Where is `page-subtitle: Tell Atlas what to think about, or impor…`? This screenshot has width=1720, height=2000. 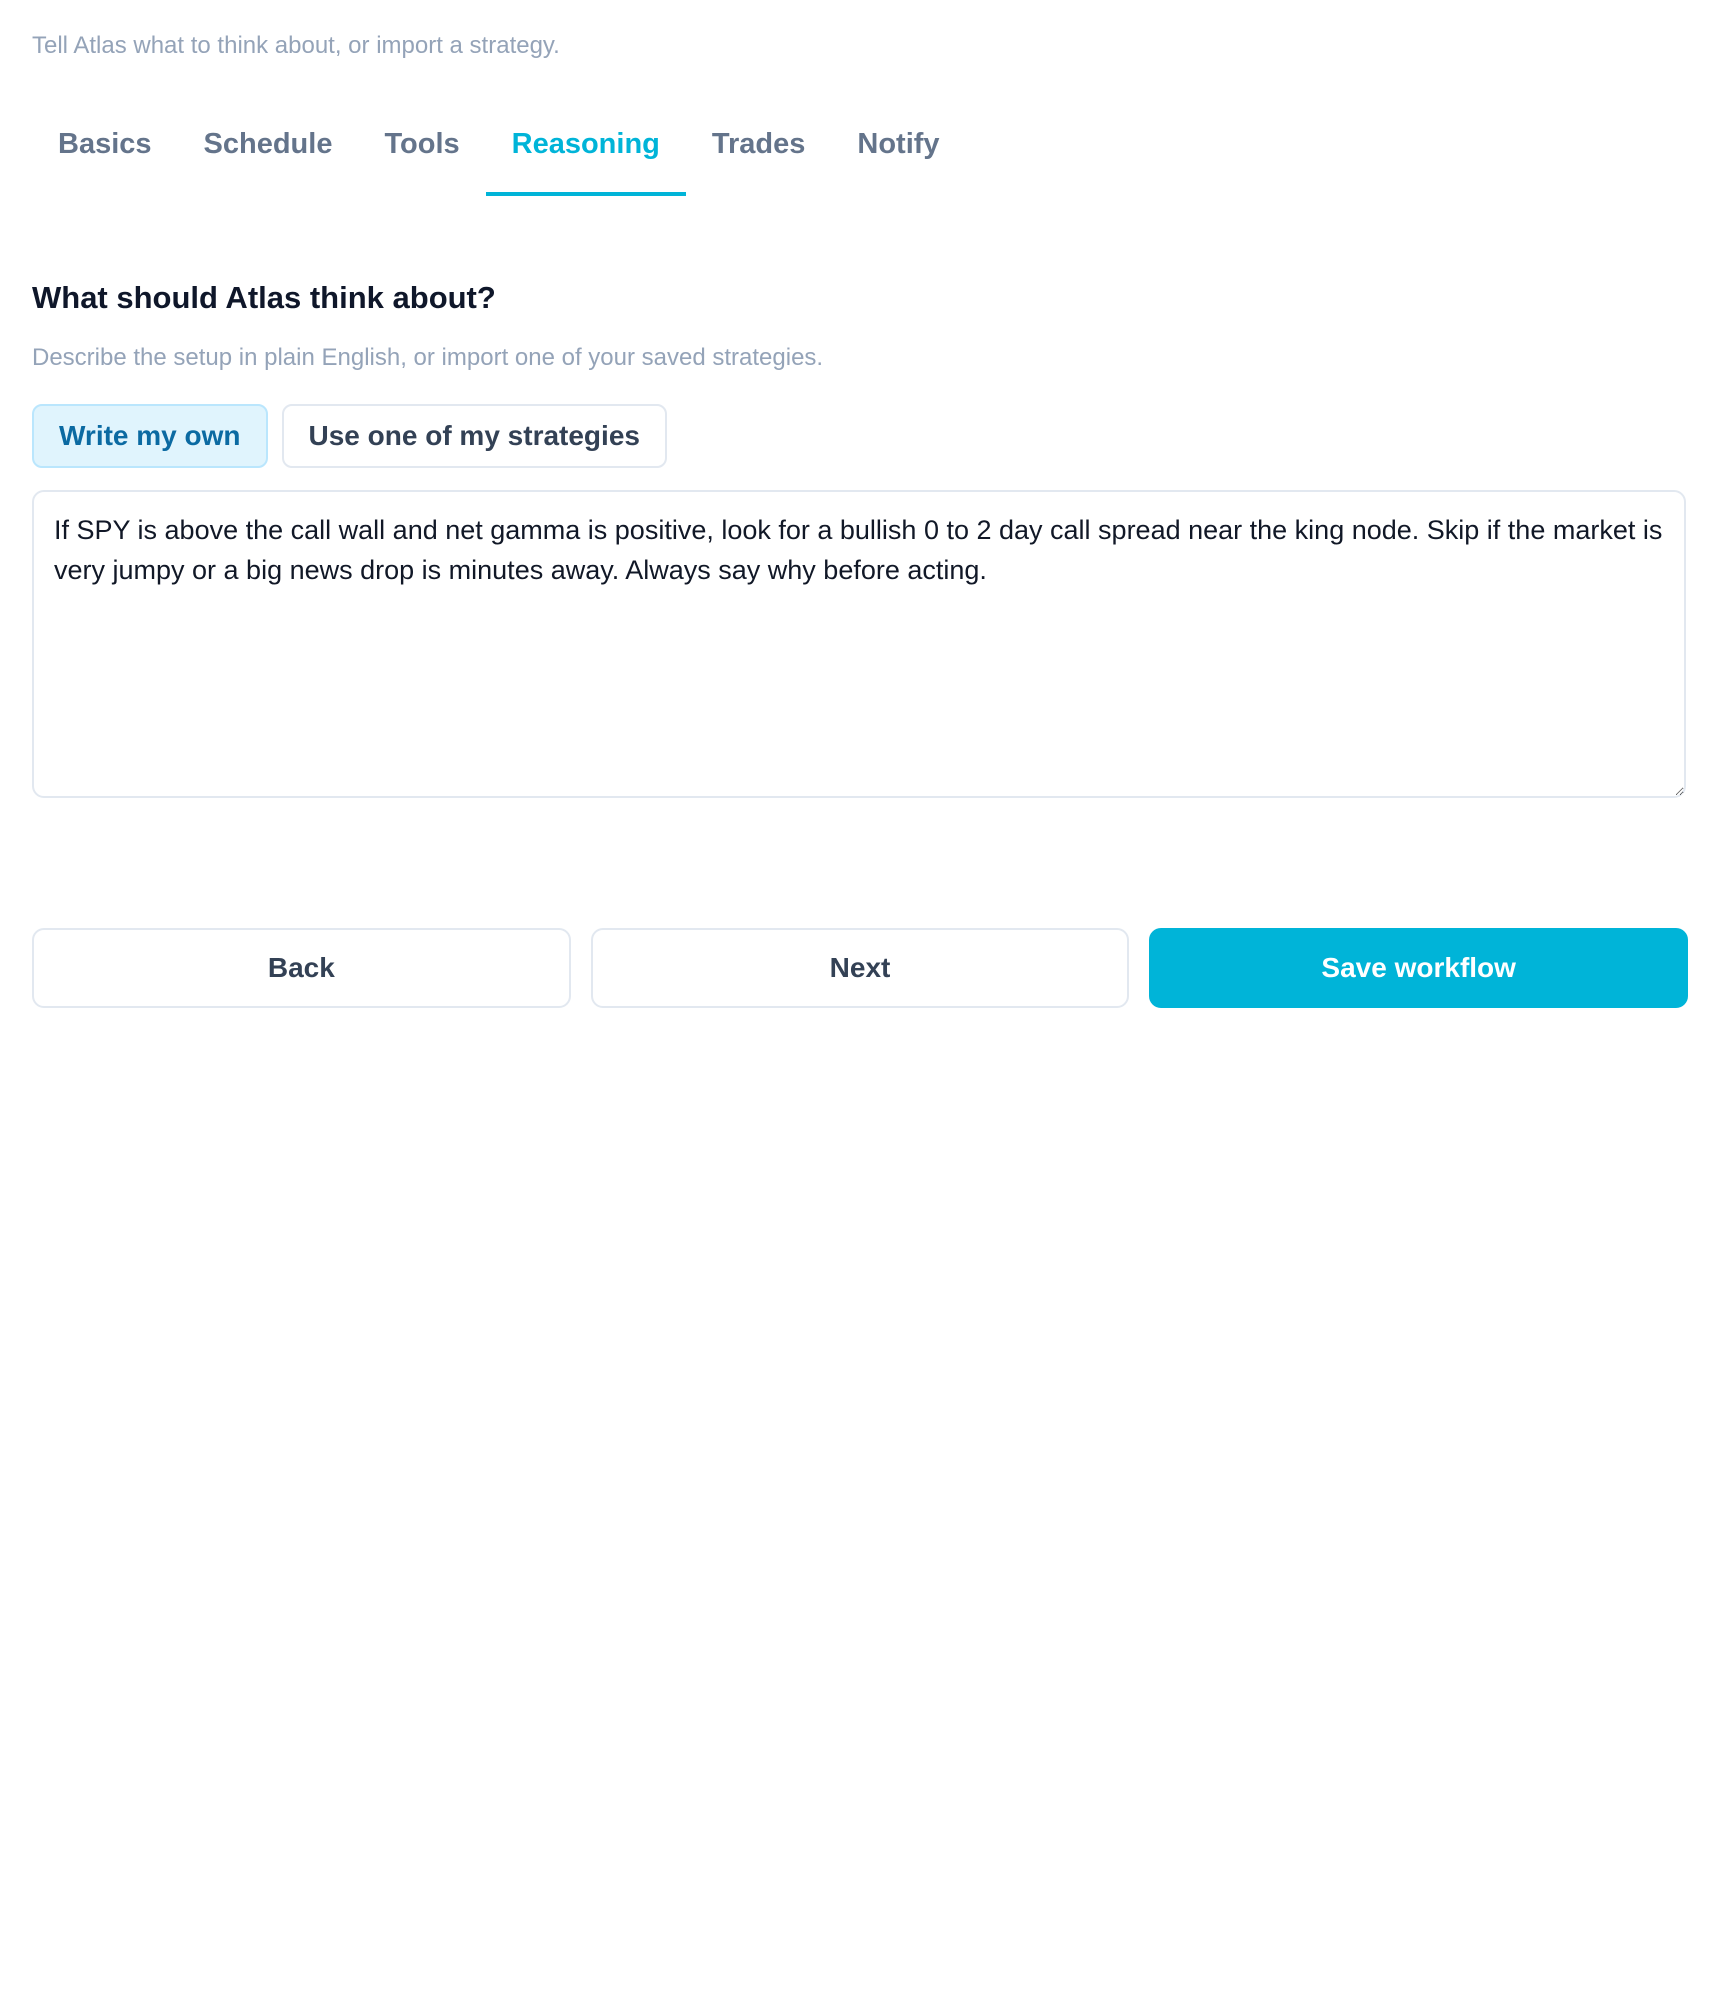
page-subtitle: Tell Atlas what to think about, or impor… is located at coordinates (296, 45).